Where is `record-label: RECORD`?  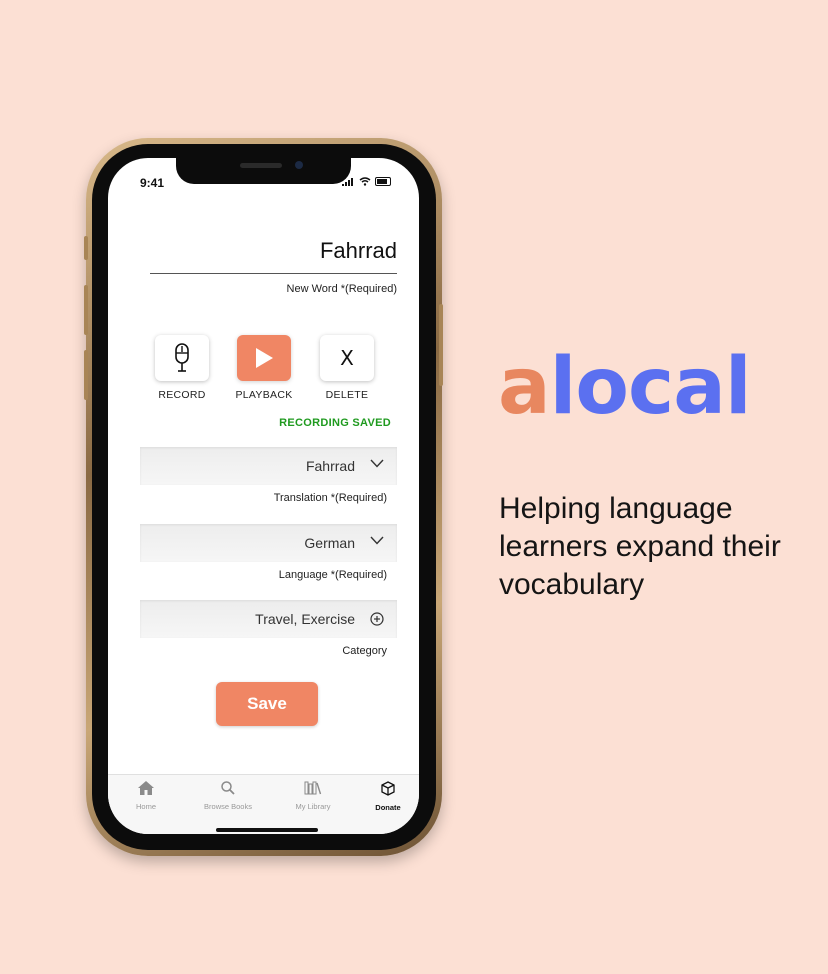
record-label: RECORD is located at coordinates (182, 395).